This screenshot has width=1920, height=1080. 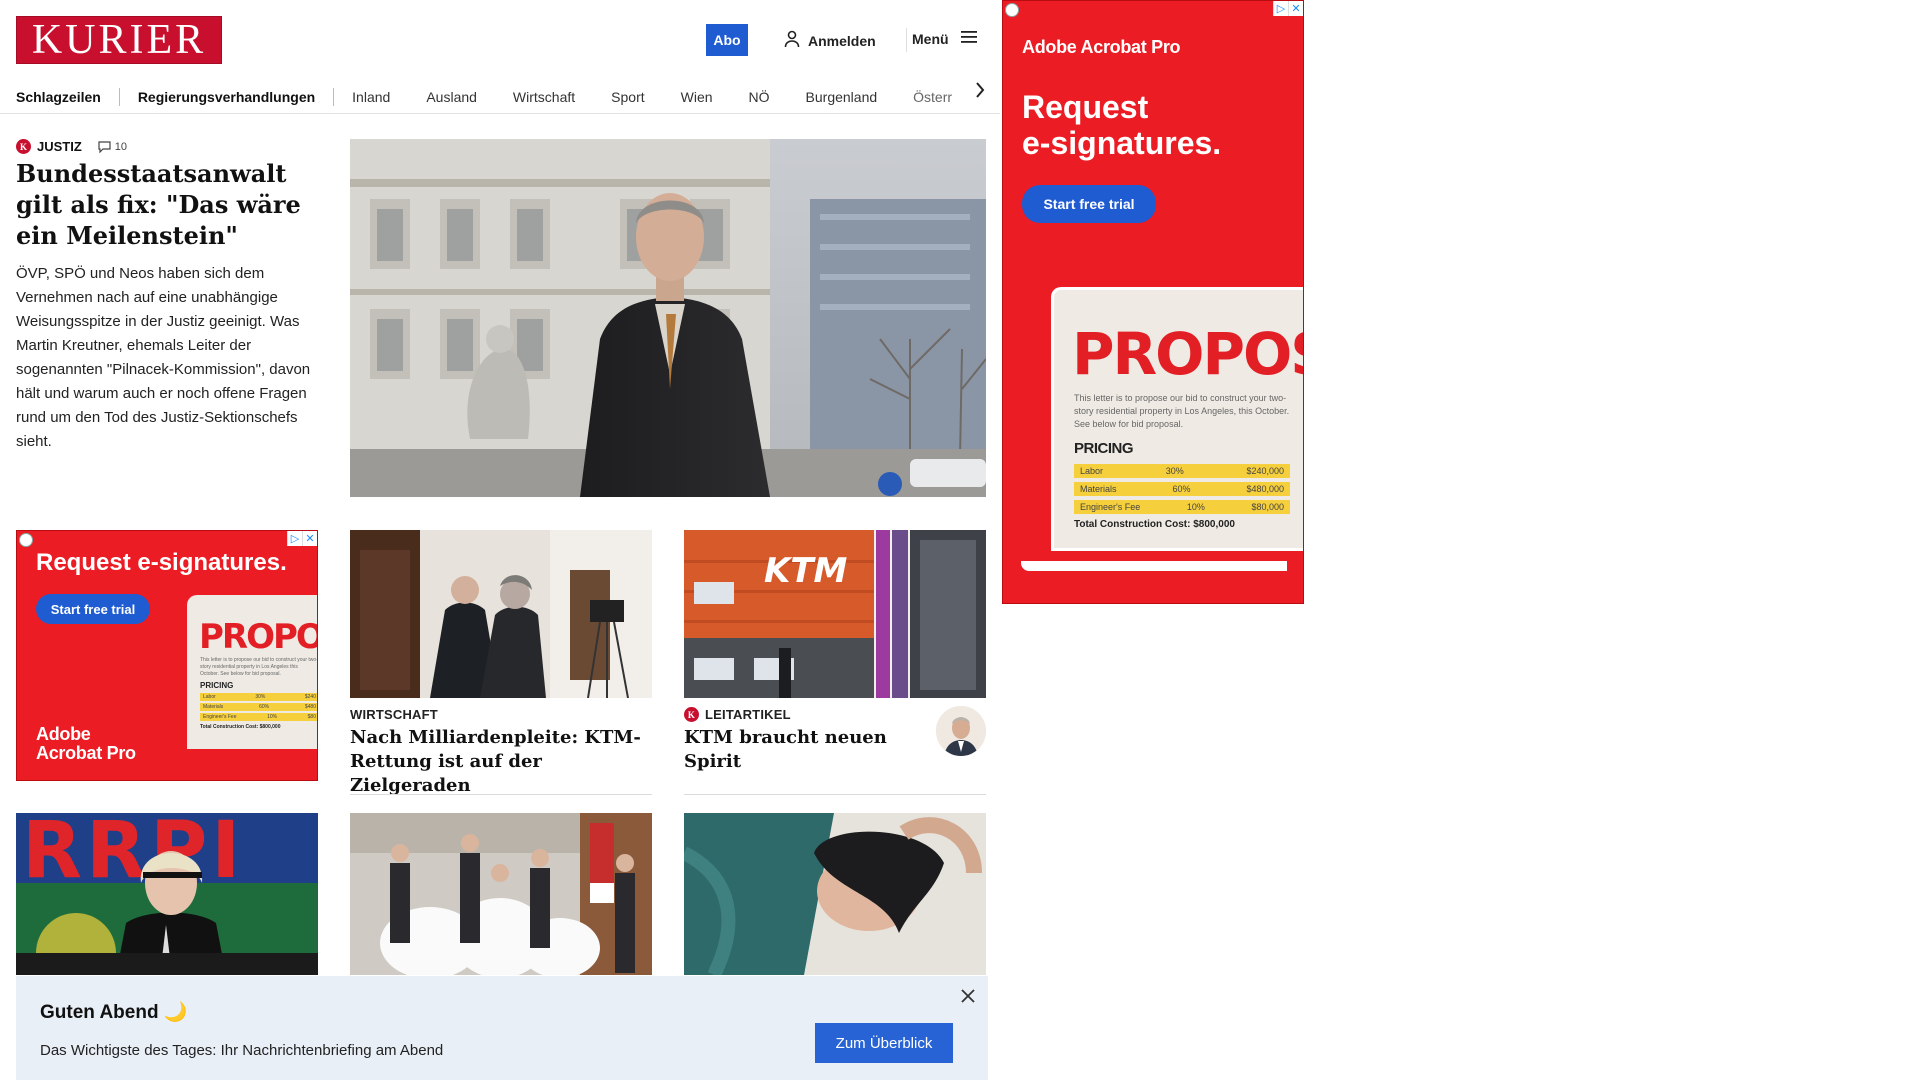 What do you see at coordinates (932, 97) in the screenshot?
I see `nav-item-oesterreich: Österr` at bounding box center [932, 97].